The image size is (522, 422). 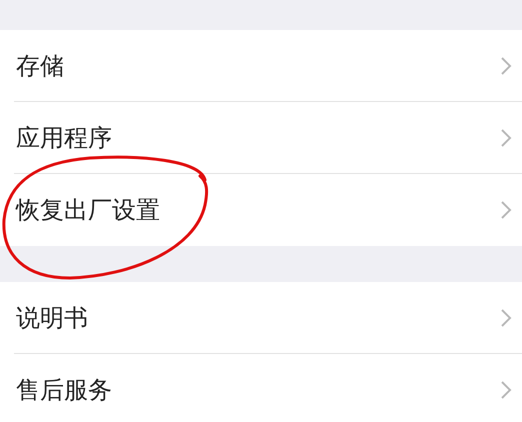 I want to click on row-label: 存储, so click(x=40, y=66).